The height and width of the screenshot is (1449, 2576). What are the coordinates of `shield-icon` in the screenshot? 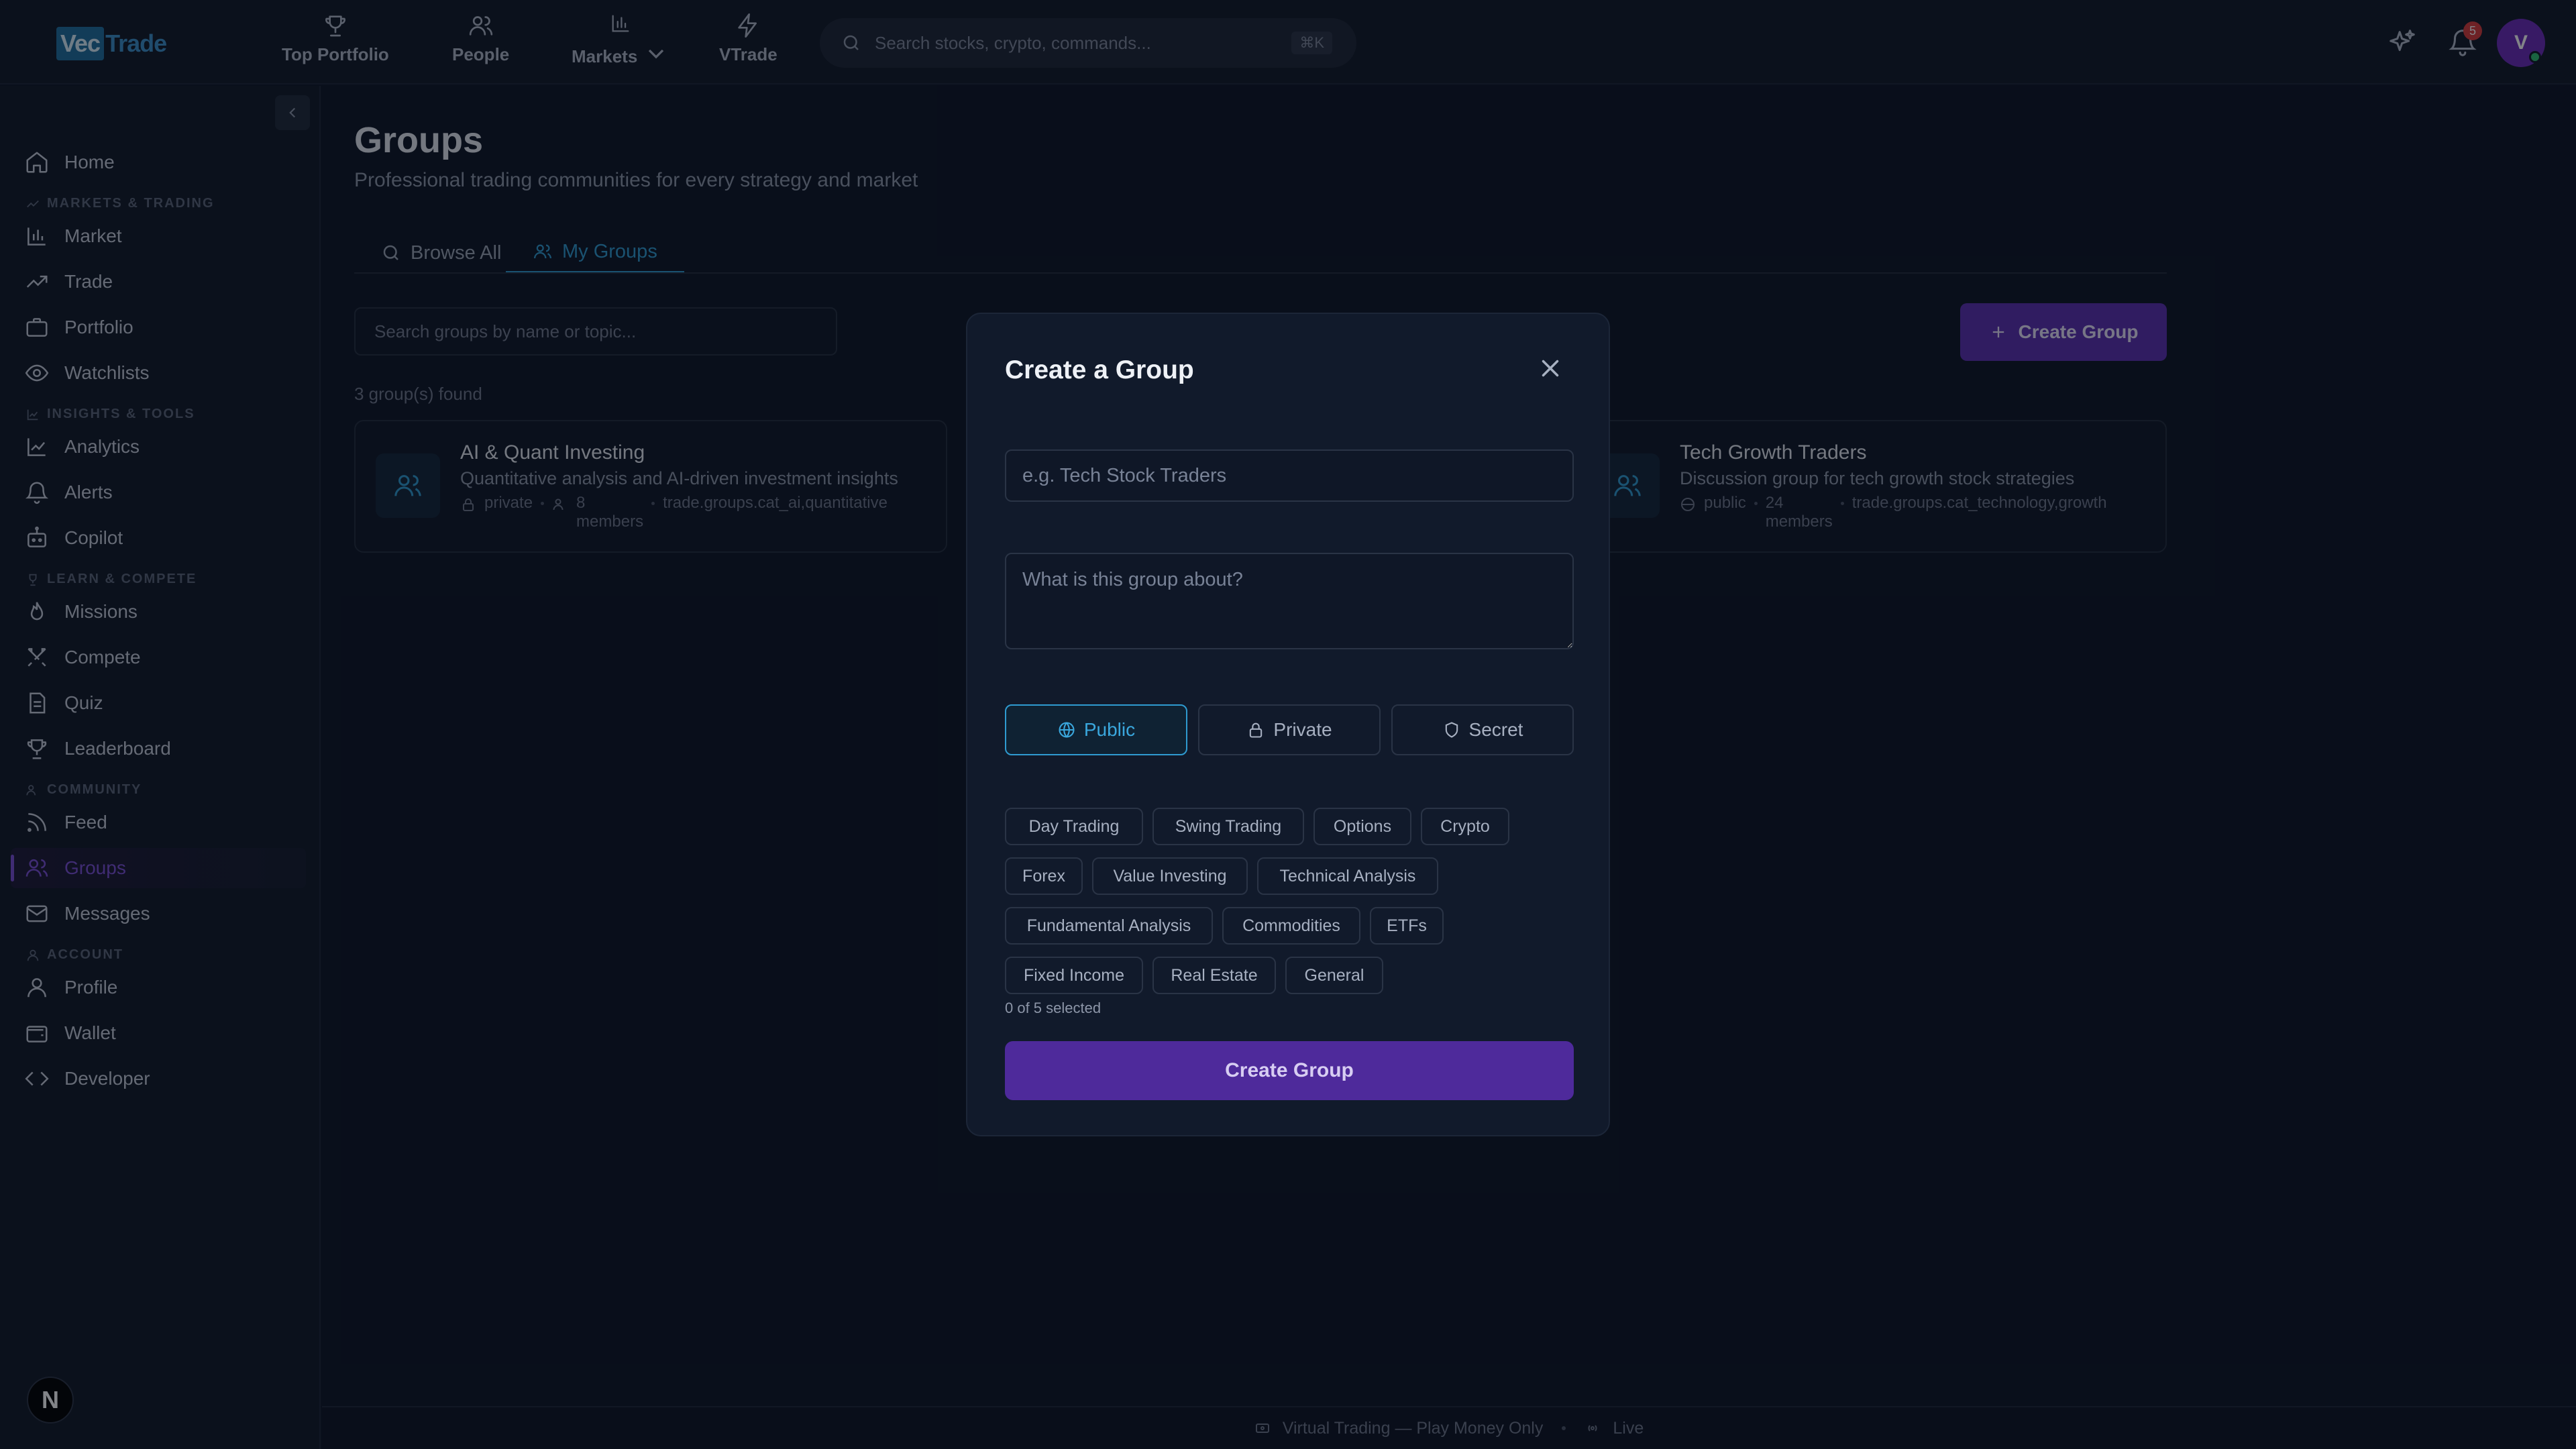 It's located at (1451, 730).